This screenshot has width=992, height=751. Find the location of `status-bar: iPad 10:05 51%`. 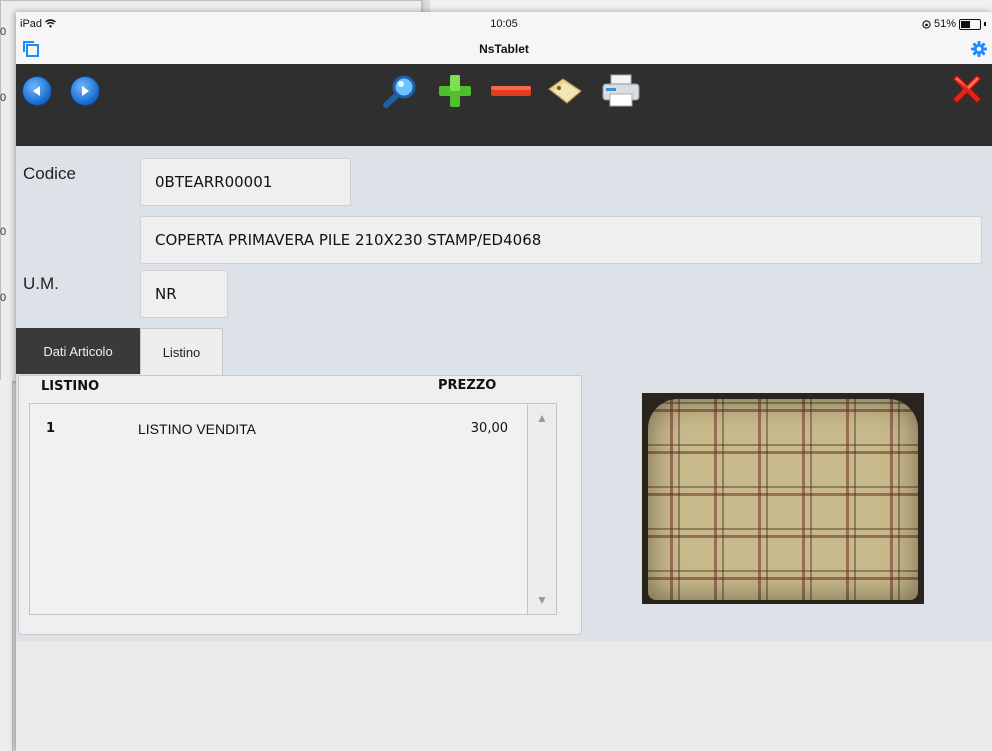

status-bar: iPad 10:05 51% is located at coordinates (504, 24).